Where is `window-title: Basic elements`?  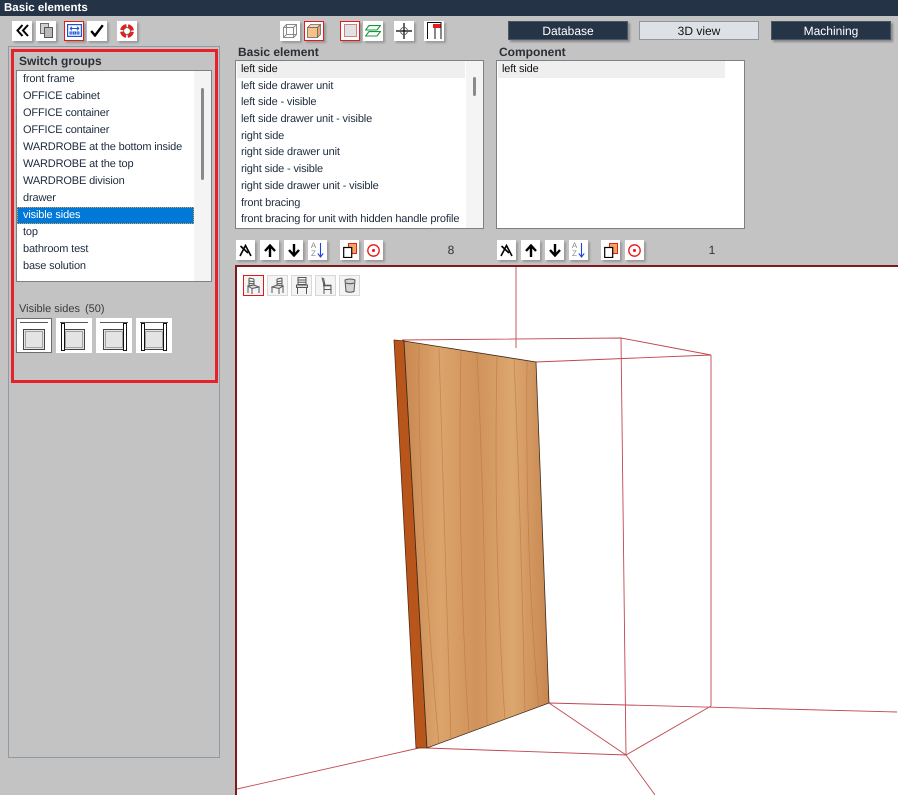 window-title: Basic elements is located at coordinates (46, 8).